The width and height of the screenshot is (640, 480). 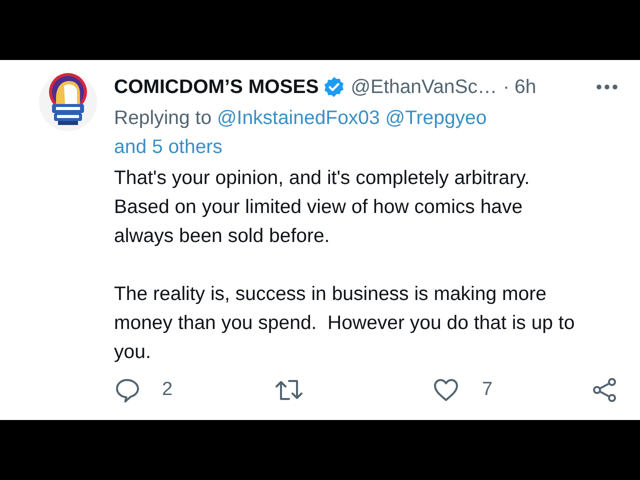 What do you see at coordinates (216, 87) in the screenshot?
I see `display-name: COMICDOM’S MOSES` at bounding box center [216, 87].